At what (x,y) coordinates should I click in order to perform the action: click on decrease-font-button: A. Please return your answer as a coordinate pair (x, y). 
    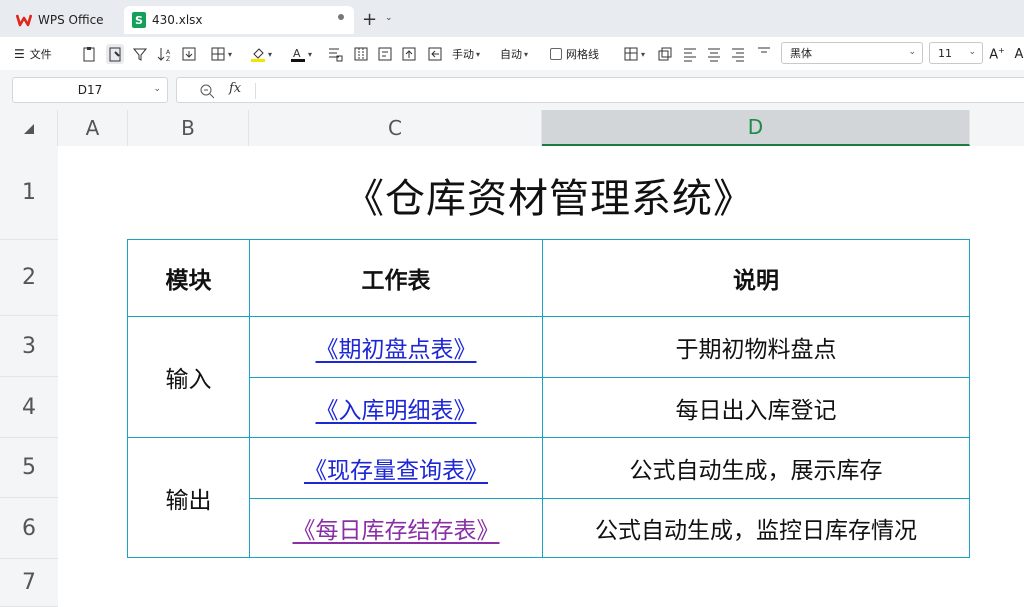
    Looking at the image, I should click on (1018, 54).